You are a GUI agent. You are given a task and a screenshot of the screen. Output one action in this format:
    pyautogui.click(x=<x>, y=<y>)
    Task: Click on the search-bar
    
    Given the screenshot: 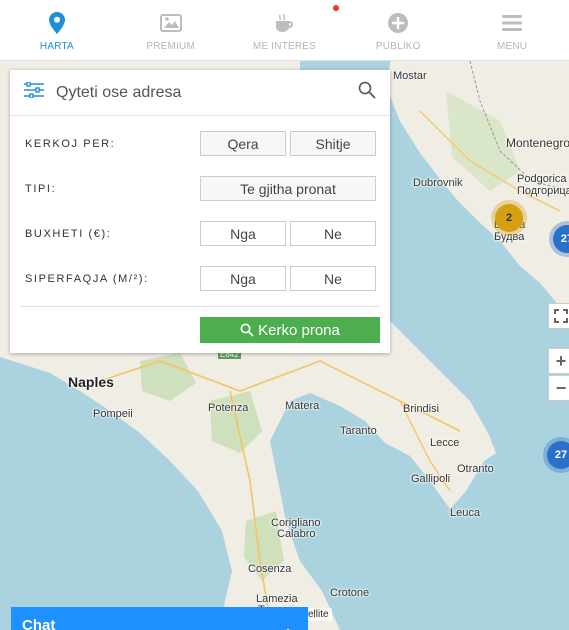 What is the action you would take?
    pyautogui.click(x=200, y=93)
    